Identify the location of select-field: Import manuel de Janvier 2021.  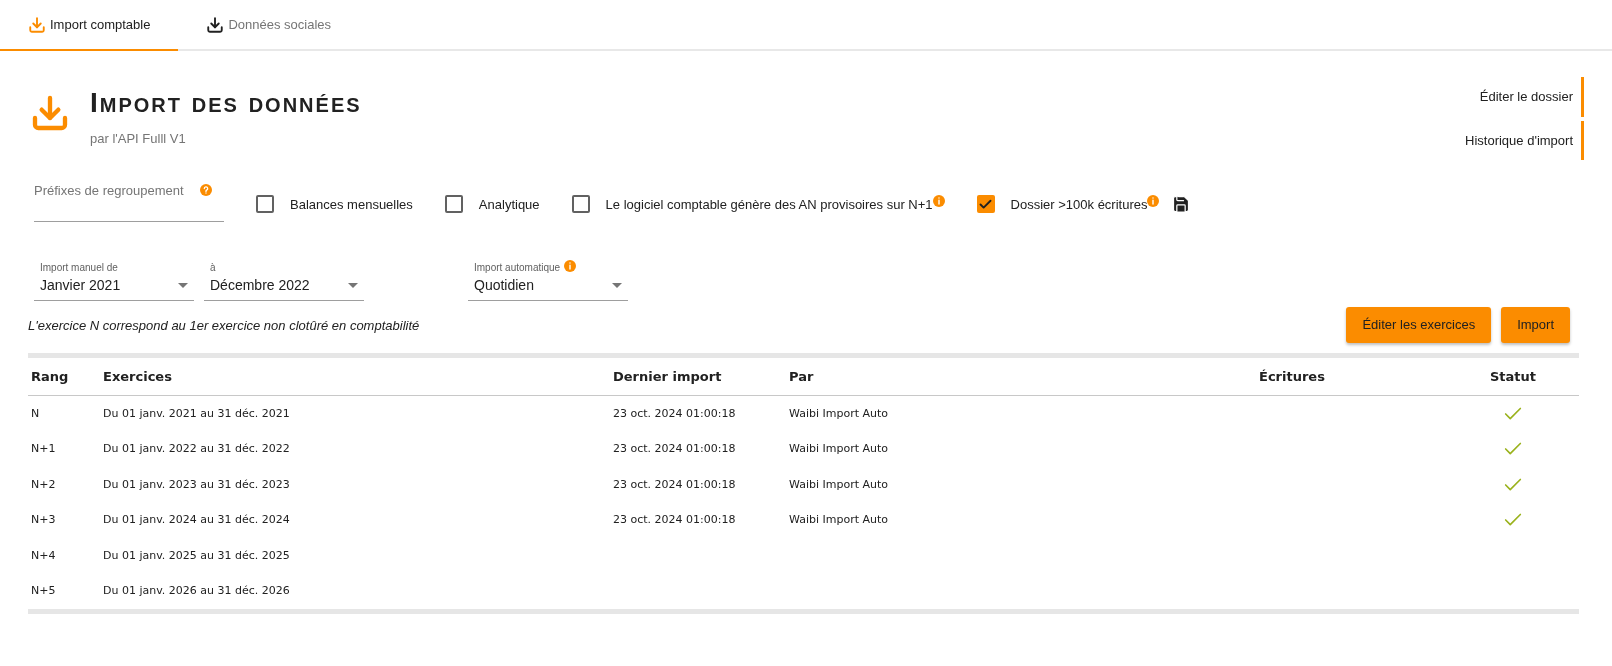
(114, 278).